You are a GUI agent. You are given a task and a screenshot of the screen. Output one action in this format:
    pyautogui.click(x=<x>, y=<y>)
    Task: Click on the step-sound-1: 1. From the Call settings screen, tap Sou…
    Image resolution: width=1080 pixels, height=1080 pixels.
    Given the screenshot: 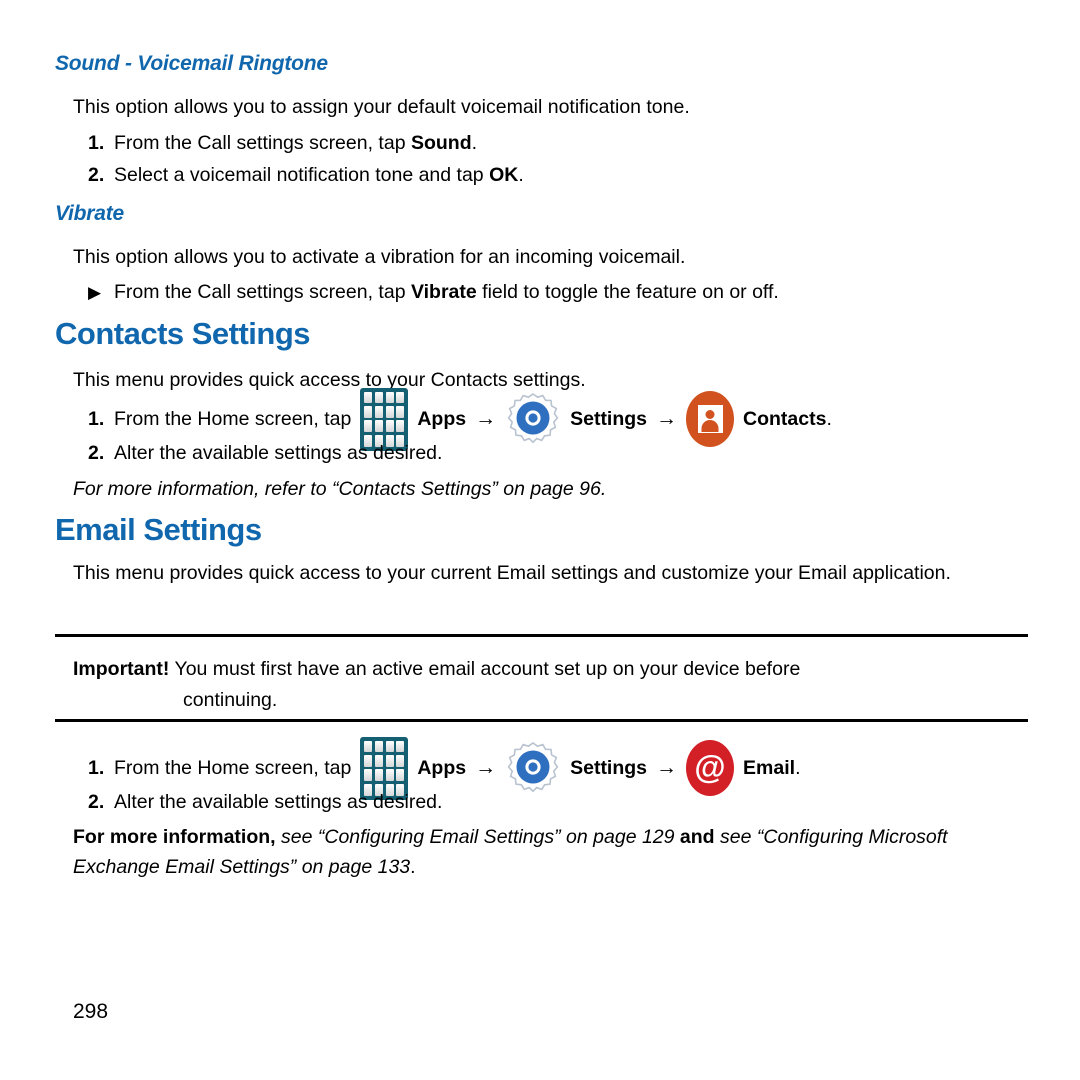 What is the action you would take?
    pyautogui.click(x=282, y=143)
    